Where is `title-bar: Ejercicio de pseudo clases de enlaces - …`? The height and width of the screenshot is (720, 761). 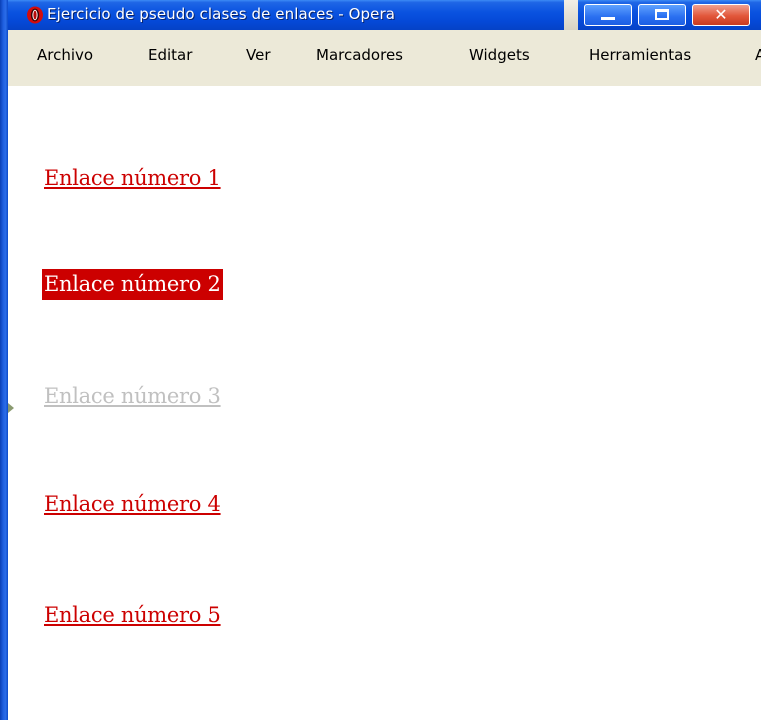 title-bar: Ejercicio de pseudo clases de enlaces - … is located at coordinates (380, 15).